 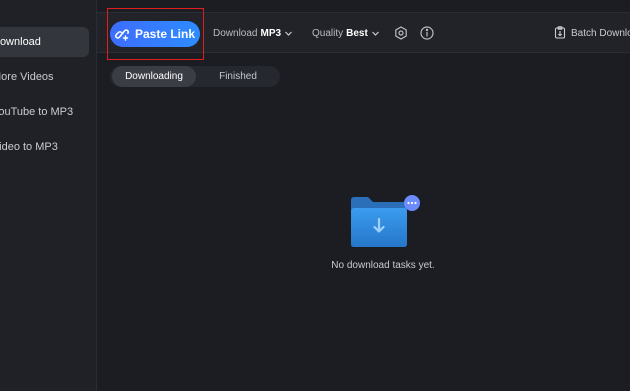 I want to click on empty-state-message: No download tasks yet., so click(x=383, y=265).